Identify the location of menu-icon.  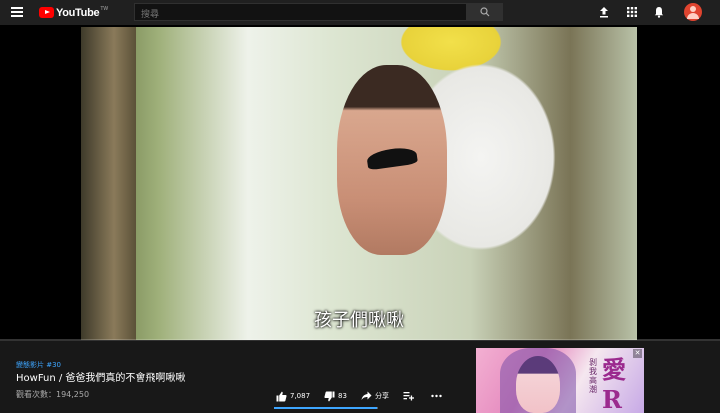
(17, 12).